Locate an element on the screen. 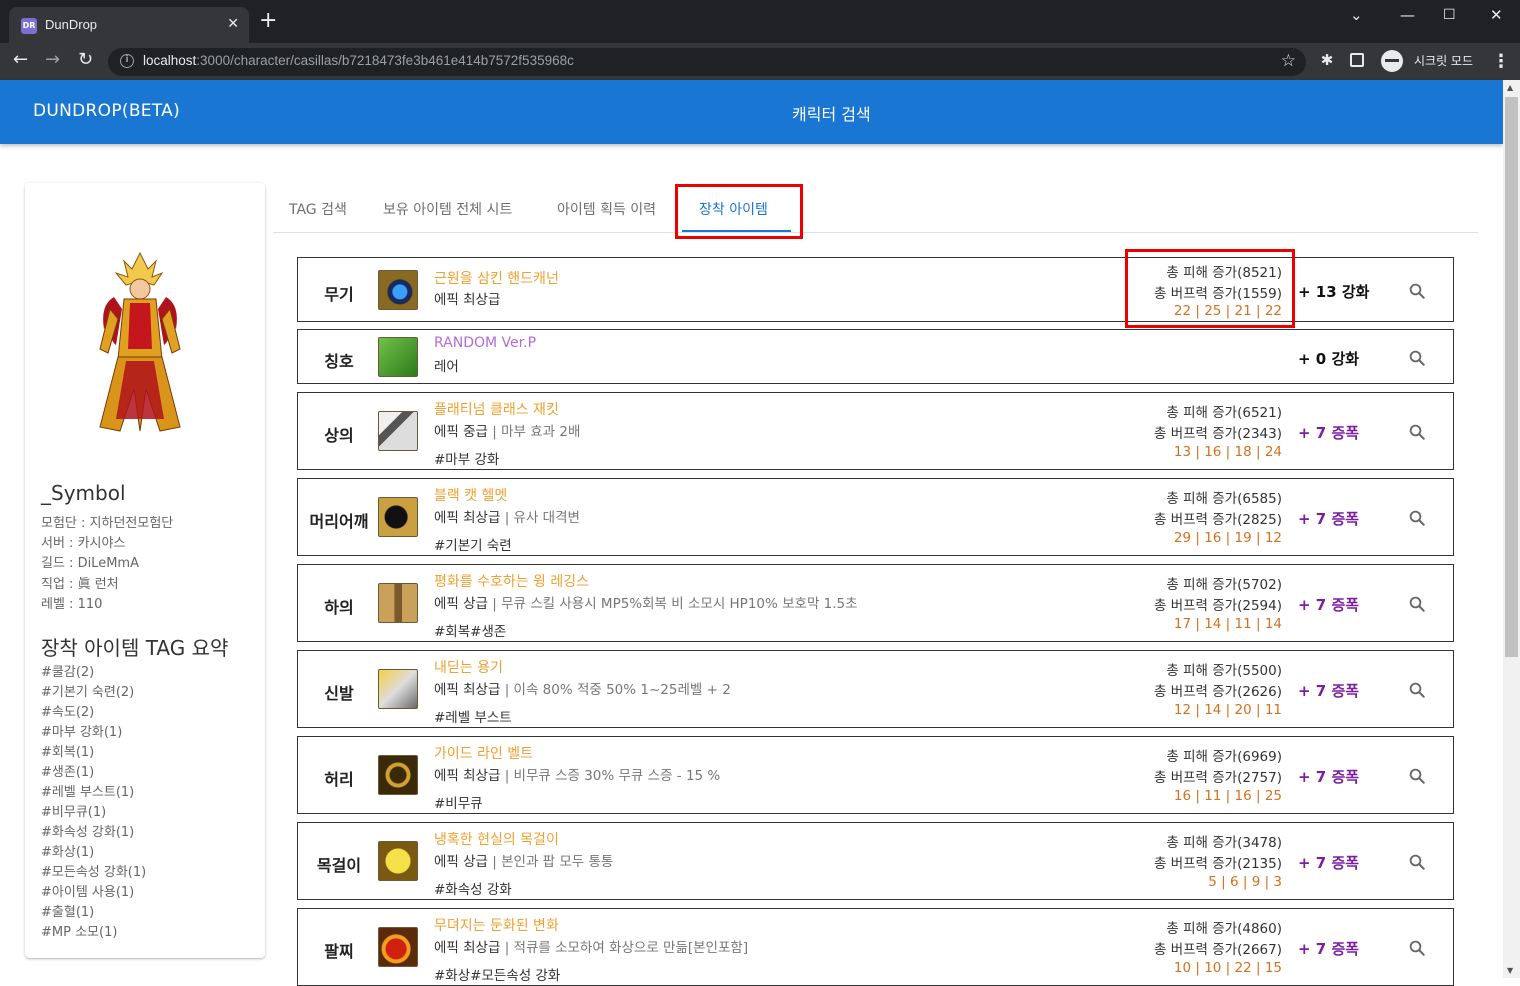 The height and width of the screenshot is (986, 1520). character-search-link: 캐릭터 검색 is located at coordinates (831, 113).